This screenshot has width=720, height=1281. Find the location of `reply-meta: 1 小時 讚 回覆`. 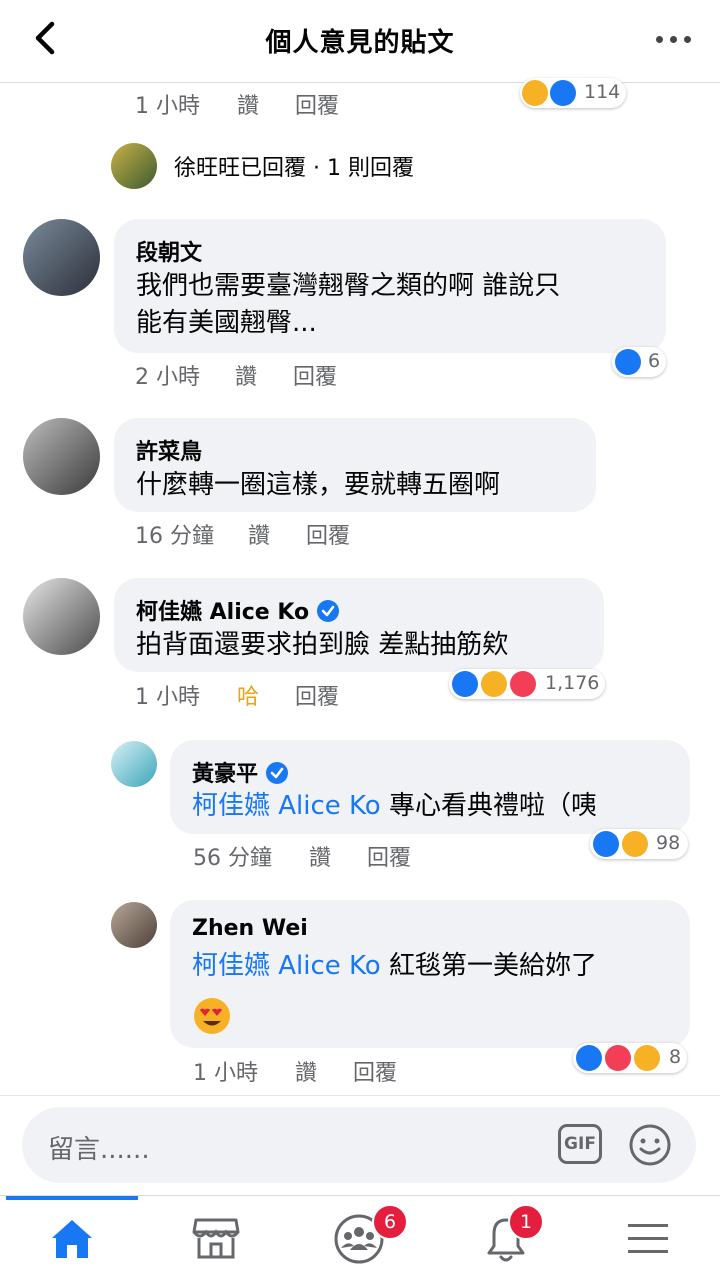

reply-meta: 1 小時 讚 回覆 is located at coordinates (323, 1071).